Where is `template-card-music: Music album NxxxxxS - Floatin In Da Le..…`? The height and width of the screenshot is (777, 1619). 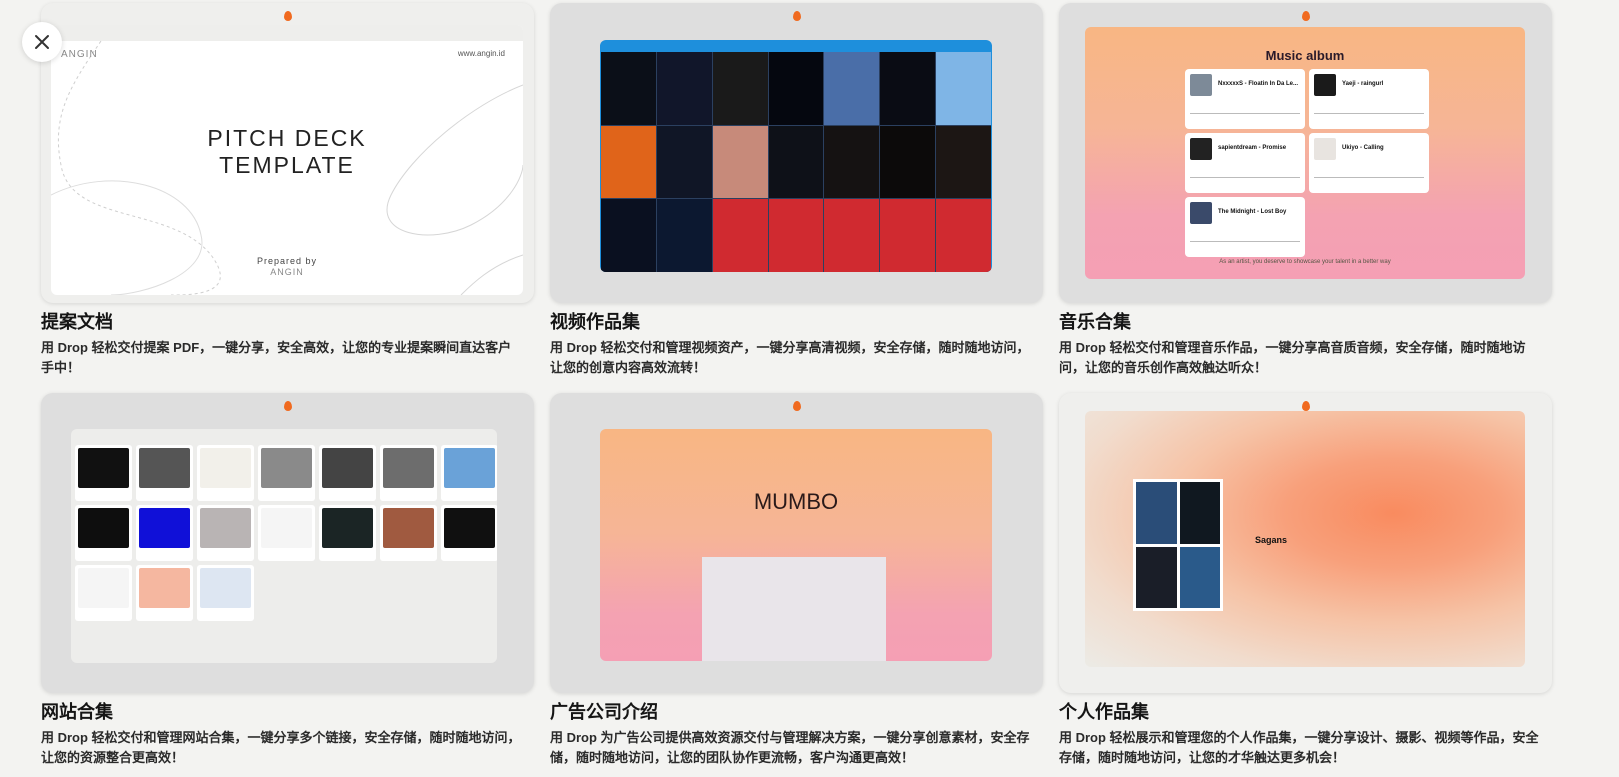
template-card-music: Music album NxxxxxS - Floatin In Da Le..… is located at coordinates (1305, 192).